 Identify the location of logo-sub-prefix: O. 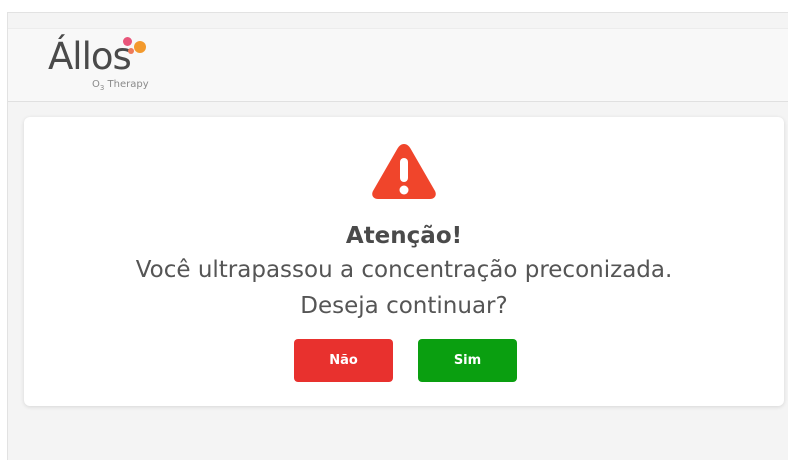
(96, 84).